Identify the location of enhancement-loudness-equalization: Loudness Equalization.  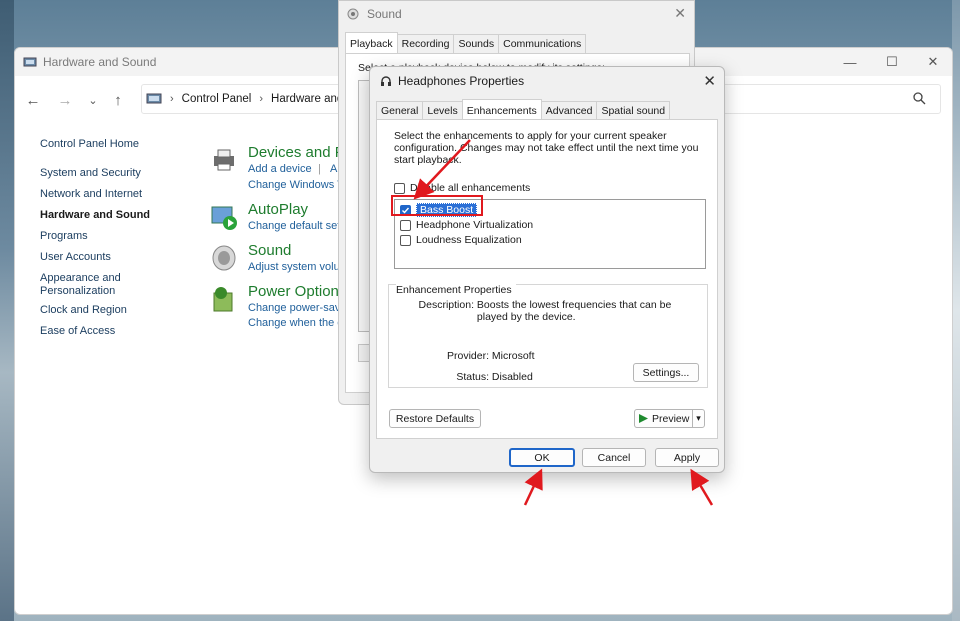
(461, 240).